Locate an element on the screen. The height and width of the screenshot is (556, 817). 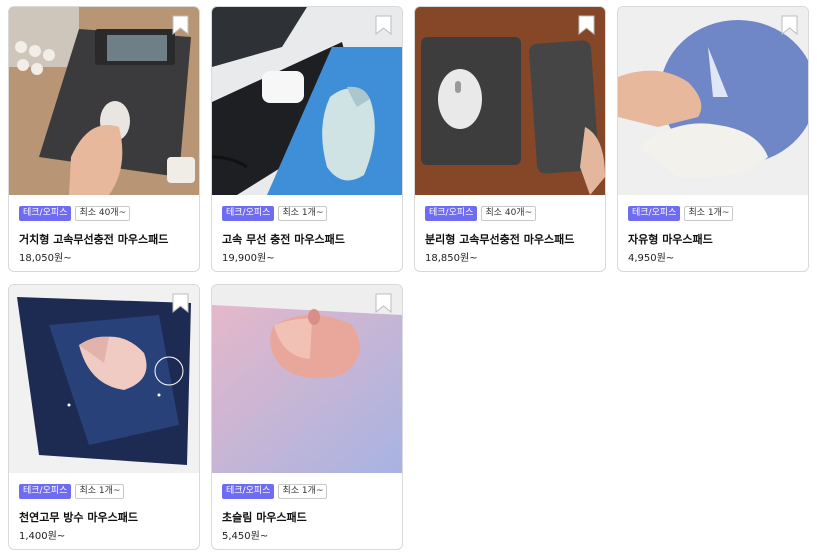
product-price: 19,900원~ is located at coordinates (248, 258).